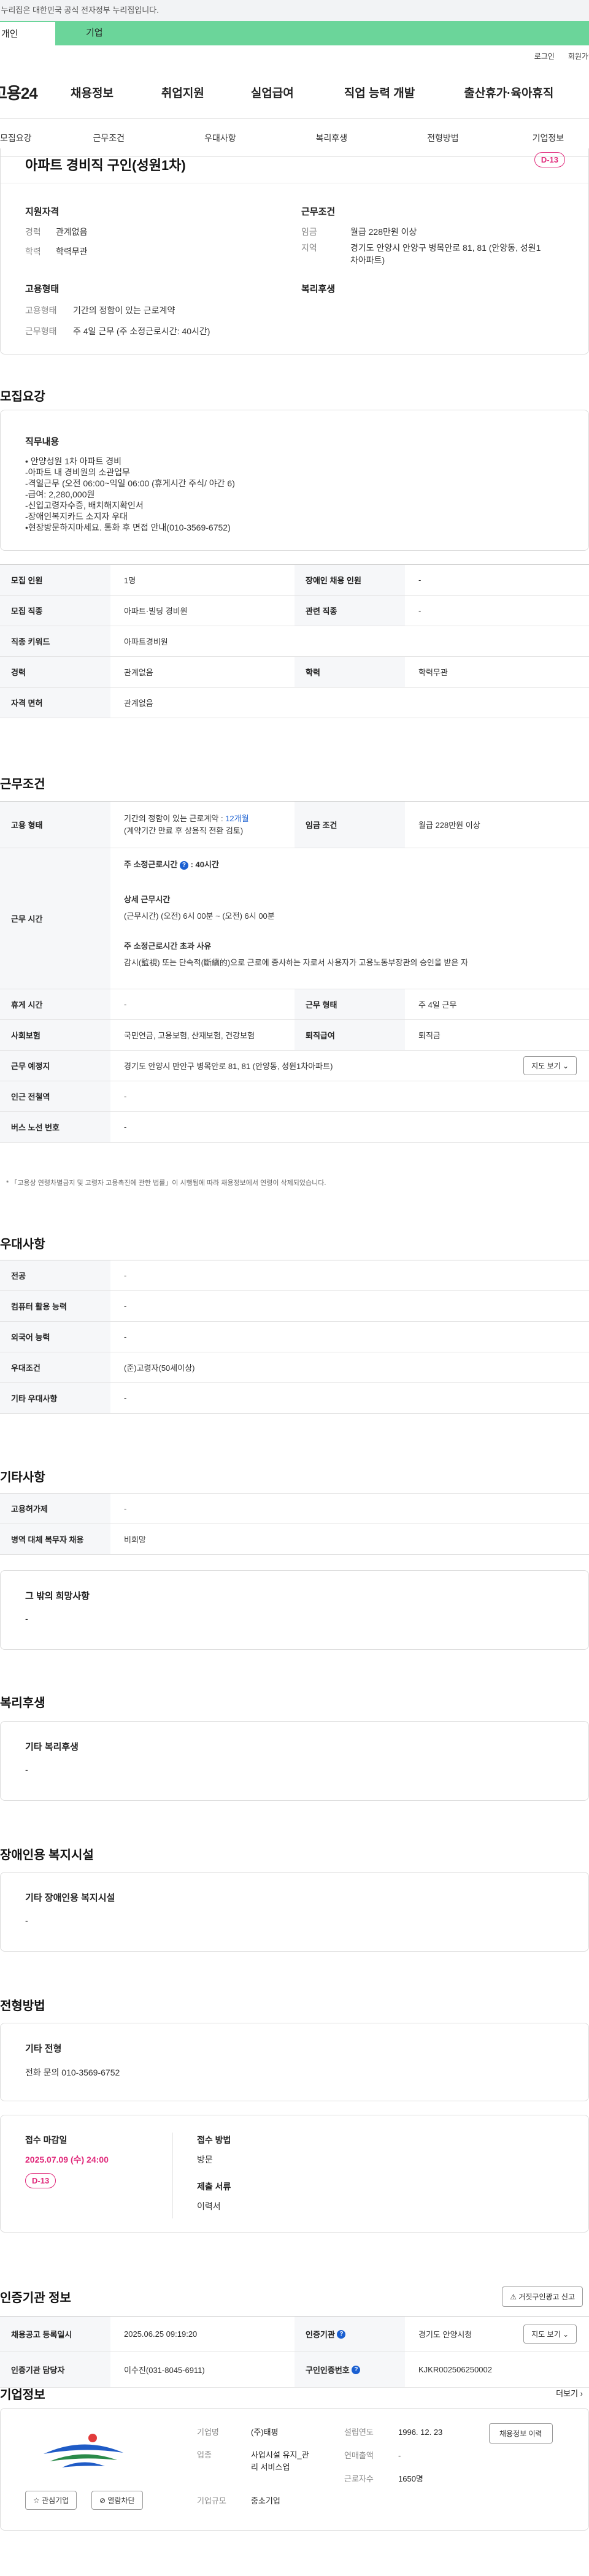 The height and width of the screenshot is (2576, 589). Describe the element at coordinates (332, 138) in the screenshot. I see `subnav-welfare: 복리후생` at that location.